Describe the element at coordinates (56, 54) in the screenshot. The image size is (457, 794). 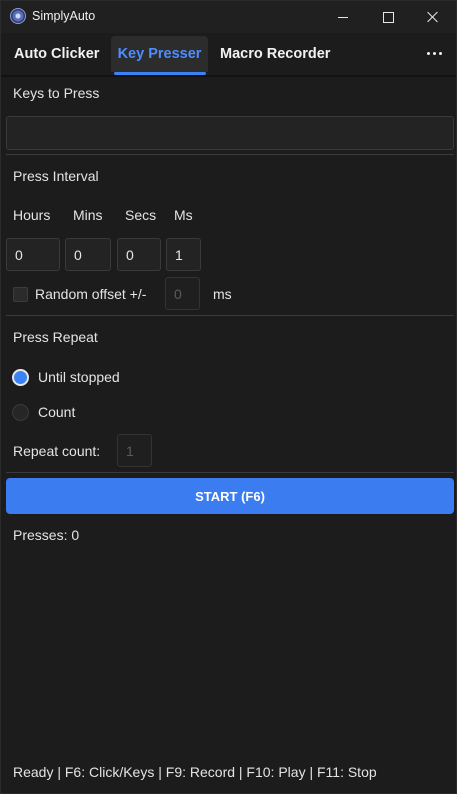
I see `tab-auto-clicker: Auto Clicker` at that location.